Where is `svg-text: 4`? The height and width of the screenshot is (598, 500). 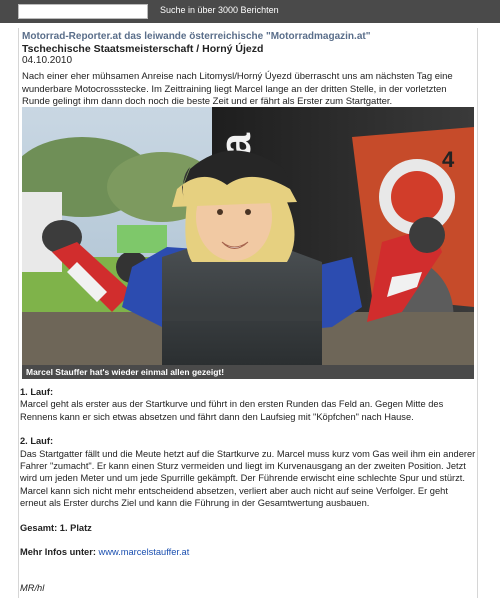
svg-text: 4 is located at coordinates (448, 159).